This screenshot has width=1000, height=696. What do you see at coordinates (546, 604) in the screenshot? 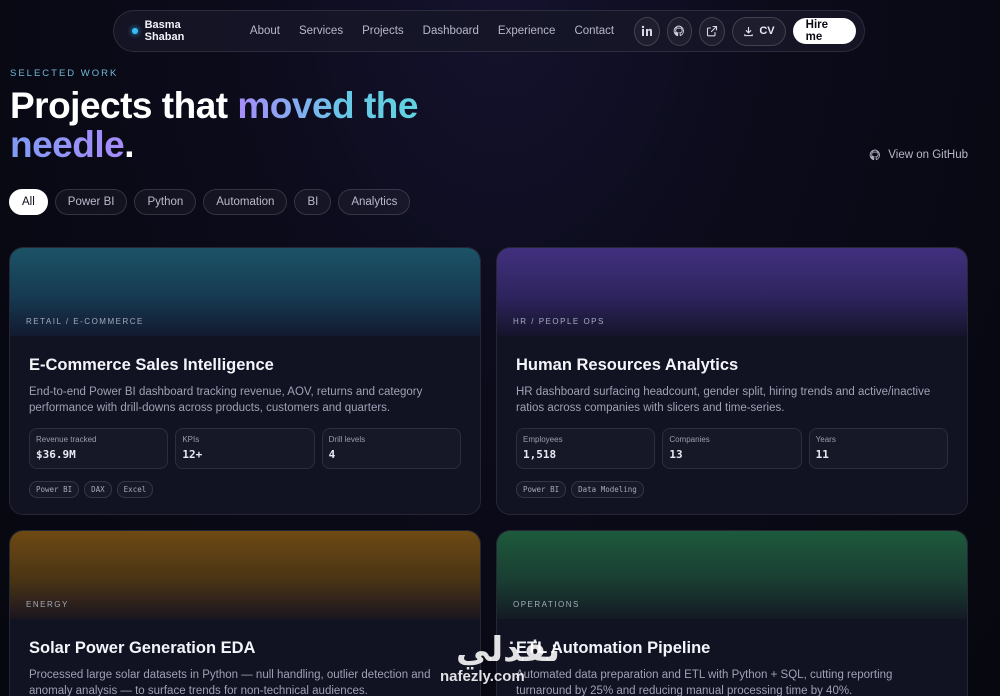
I see `card-category: OPERATIONS` at bounding box center [546, 604].